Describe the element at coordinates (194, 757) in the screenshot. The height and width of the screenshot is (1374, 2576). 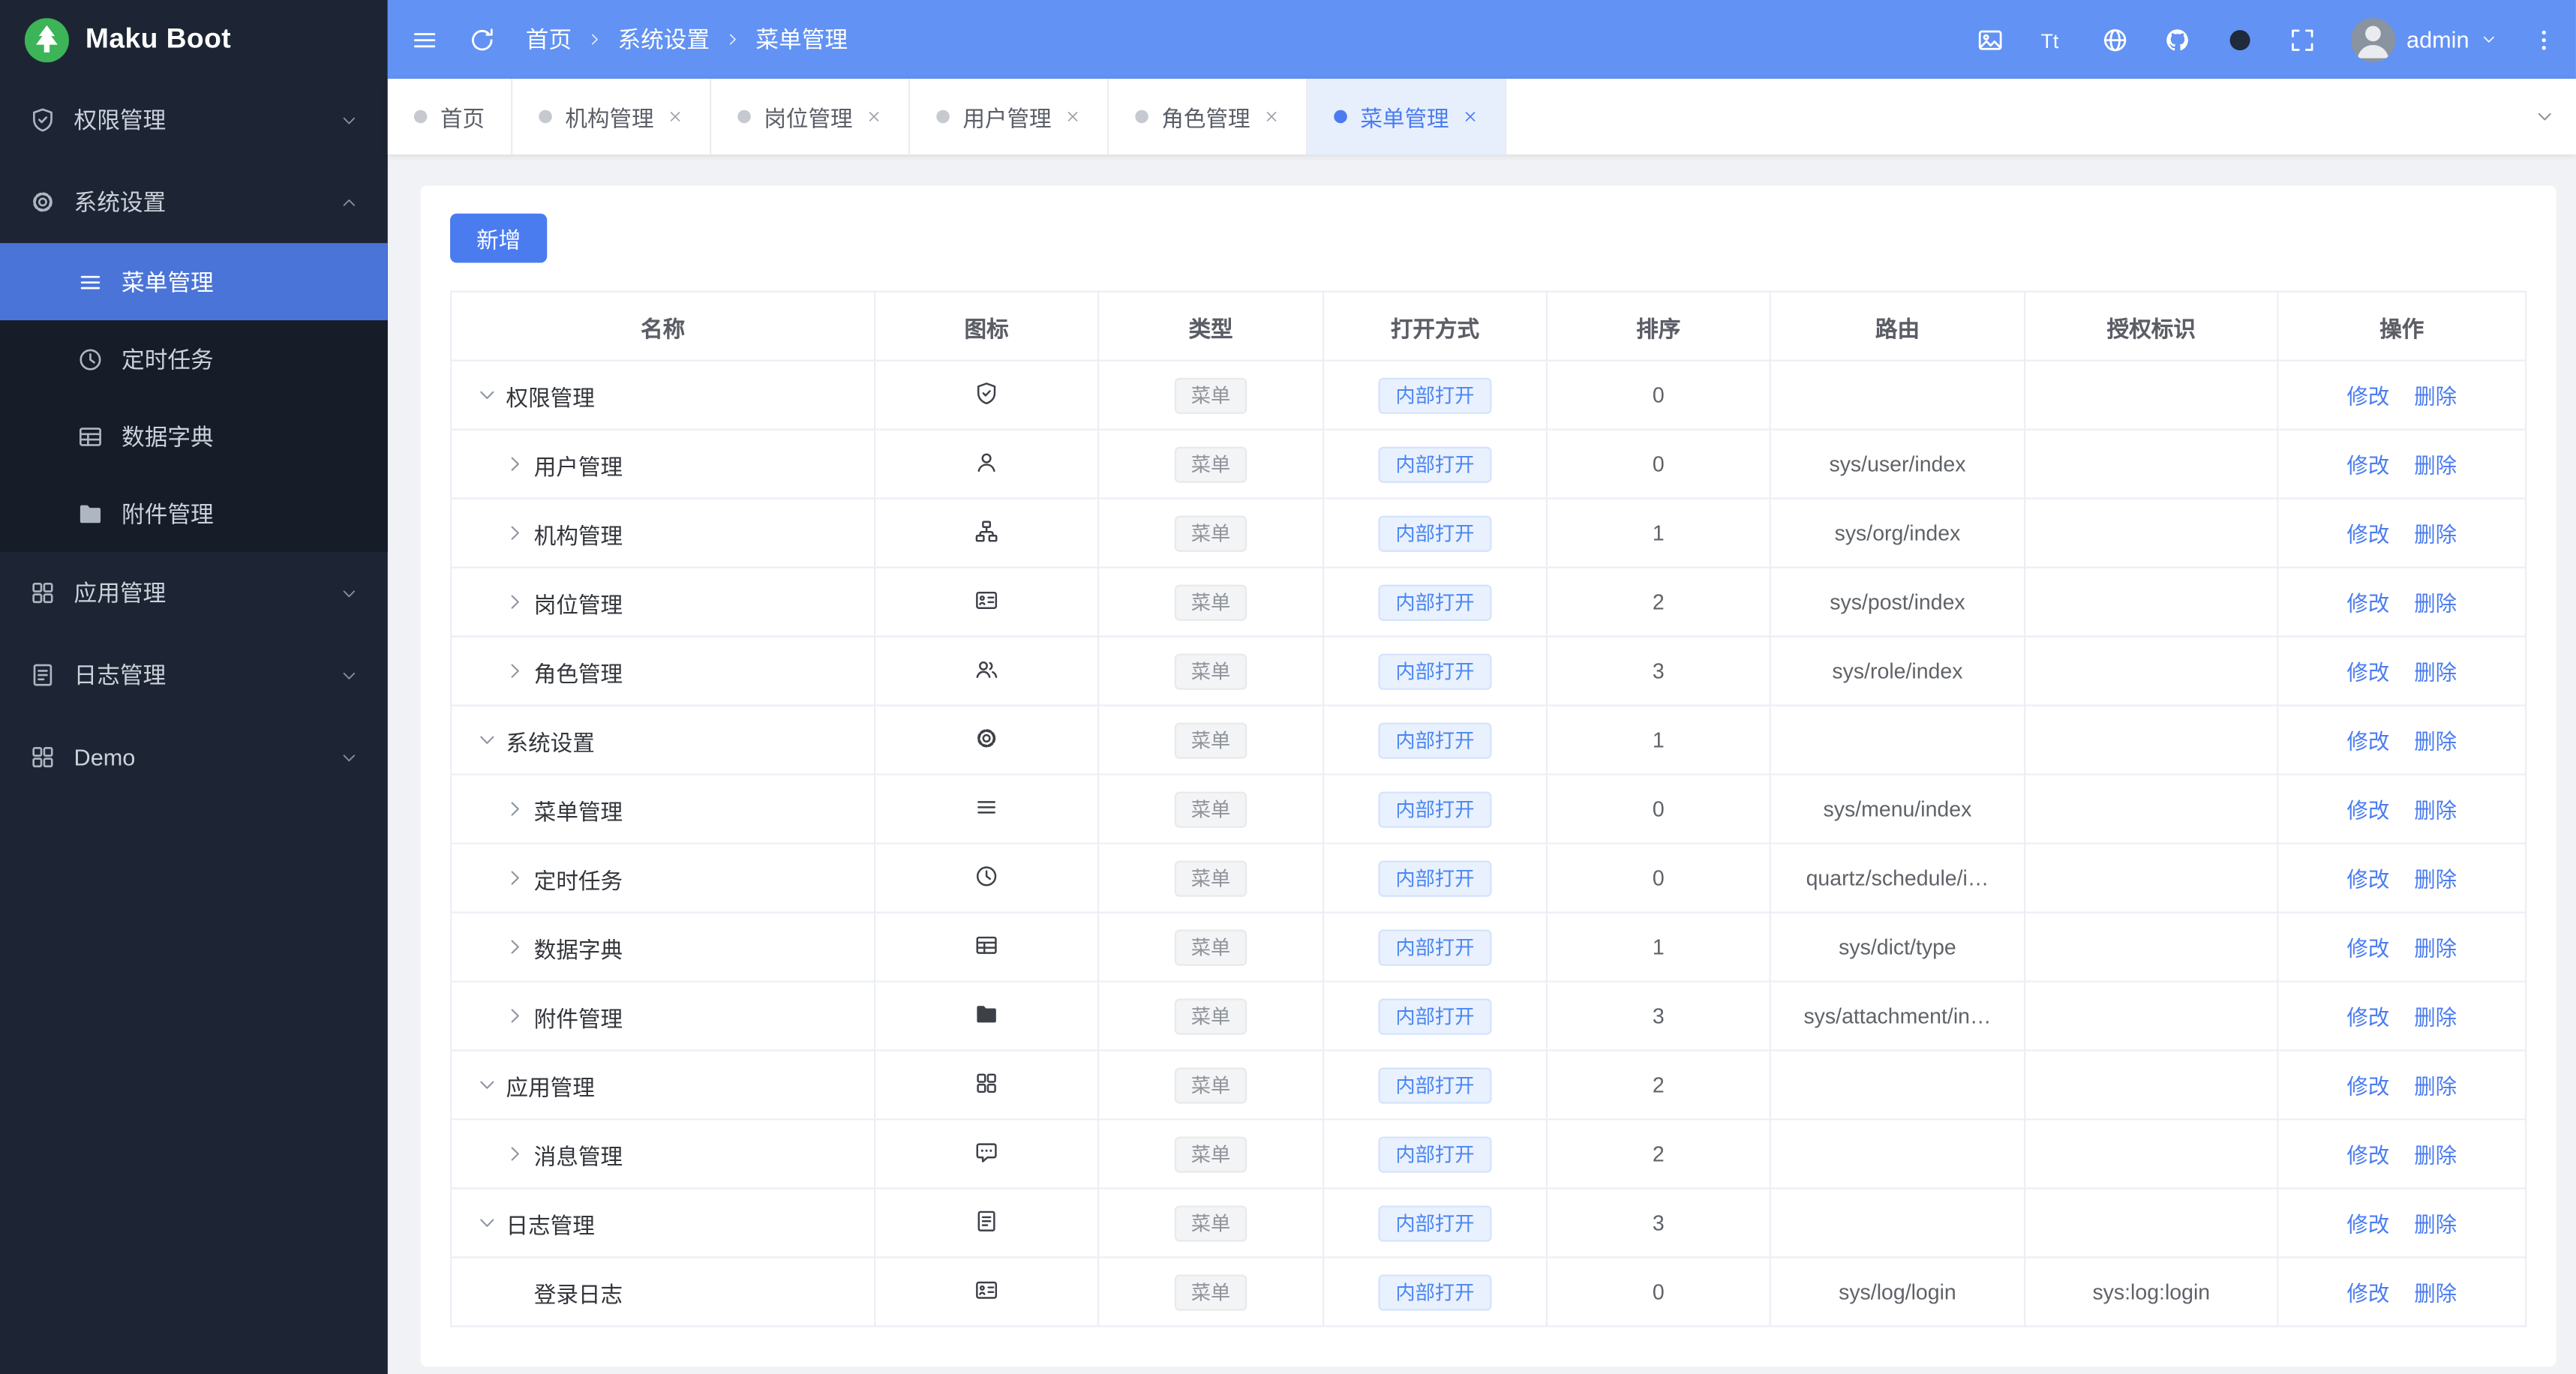
I see `sidebar-item: Demo` at that location.